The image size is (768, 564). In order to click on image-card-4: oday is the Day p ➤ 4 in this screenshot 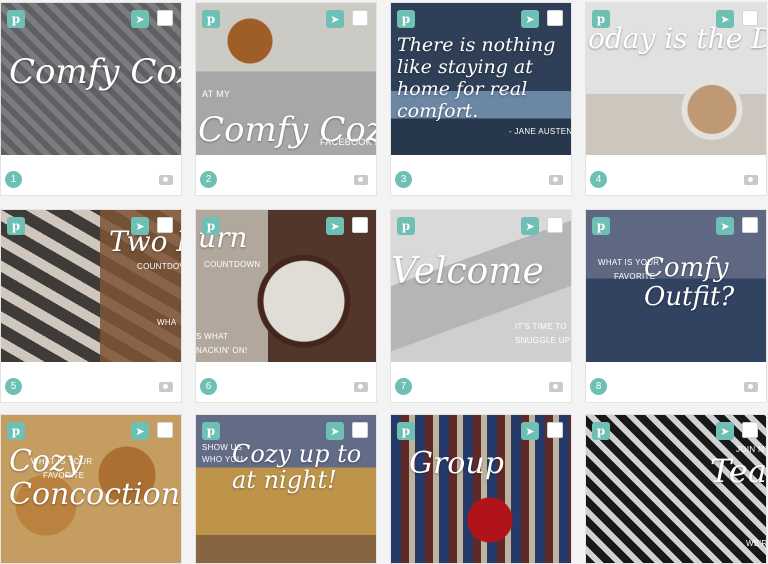, I will do `click(676, 99)`.